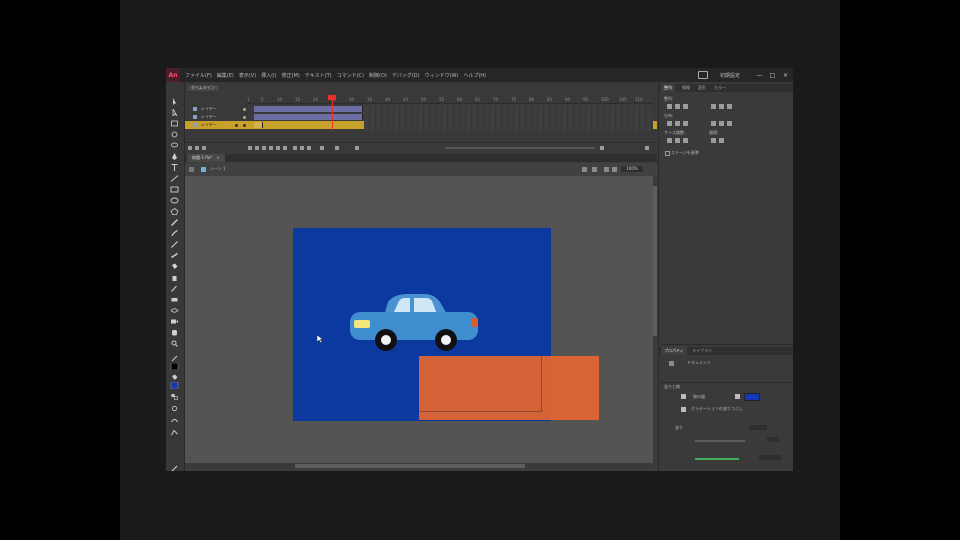  What do you see at coordinates (594, 169) in the screenshot?
I see `edit-symbol-icon` at bounding box center [594, 169].